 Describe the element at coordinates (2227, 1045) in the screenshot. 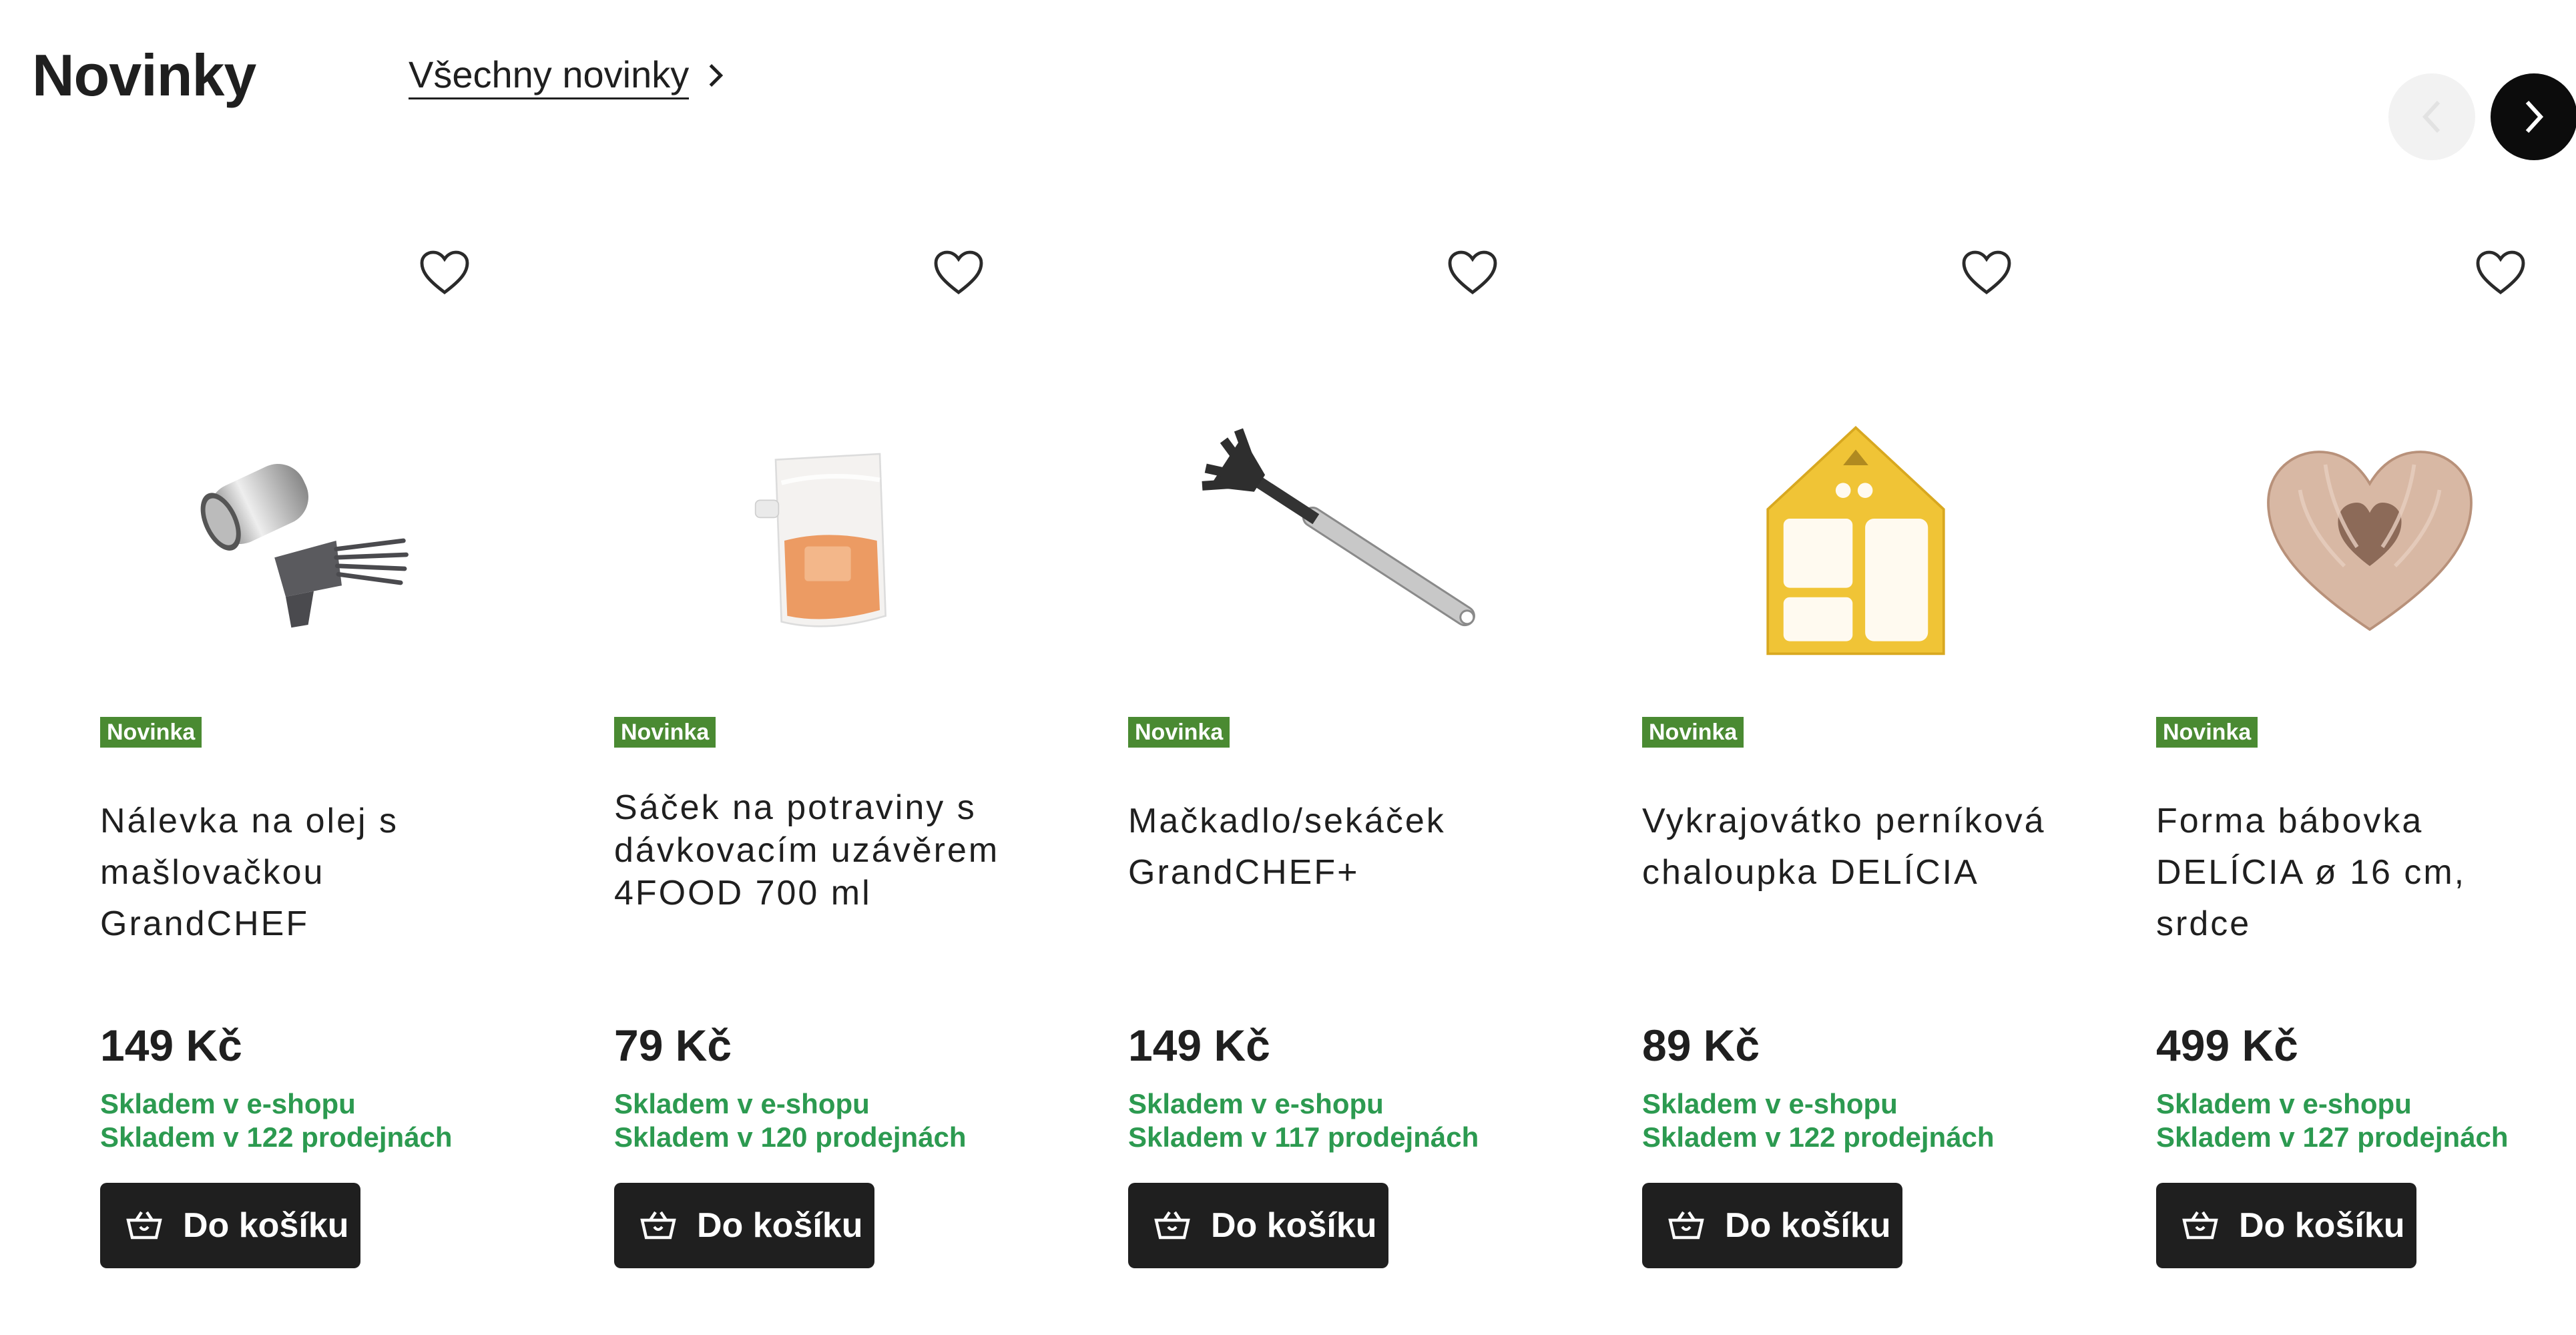

I see `product-price: 499 Kč` at that location.